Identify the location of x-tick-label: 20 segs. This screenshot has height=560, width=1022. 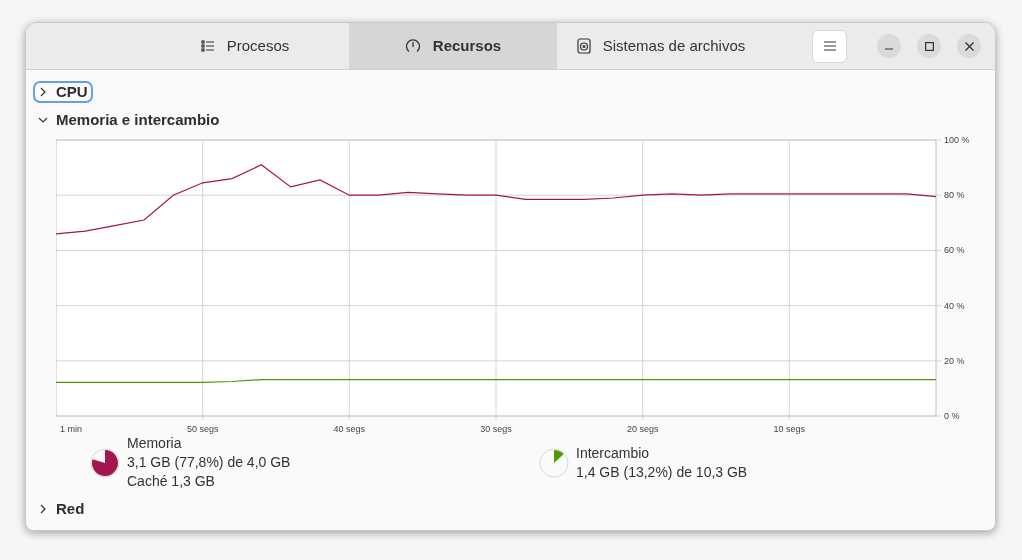
(642, 429).